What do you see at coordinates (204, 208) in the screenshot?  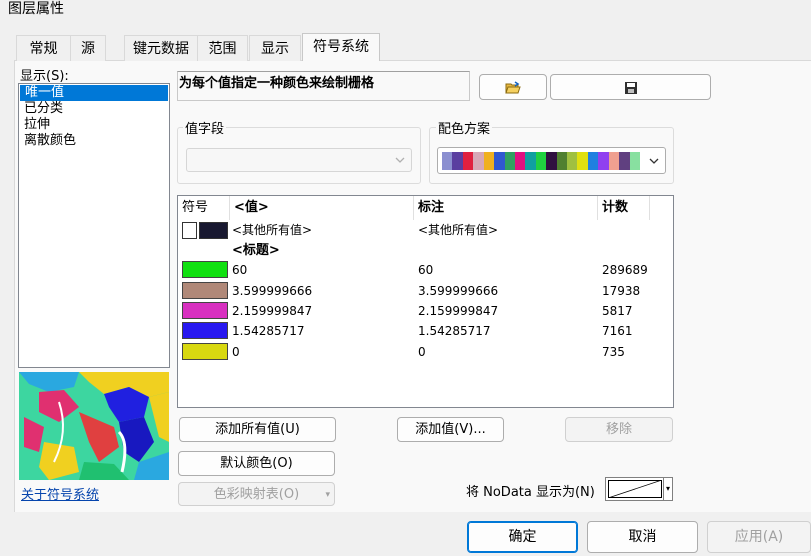 I see `column-header-symbol: 符号` at bounding box center [204, 208].